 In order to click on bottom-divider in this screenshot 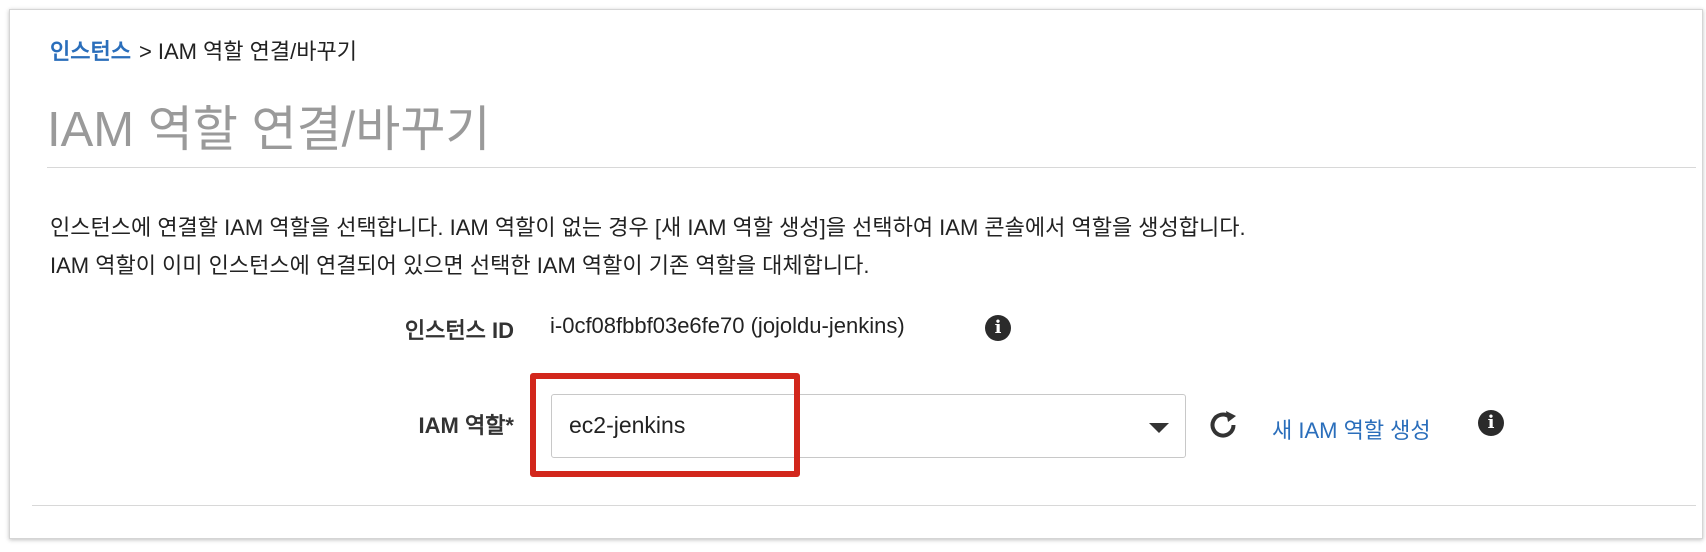, I will do `click(864, 505)`.